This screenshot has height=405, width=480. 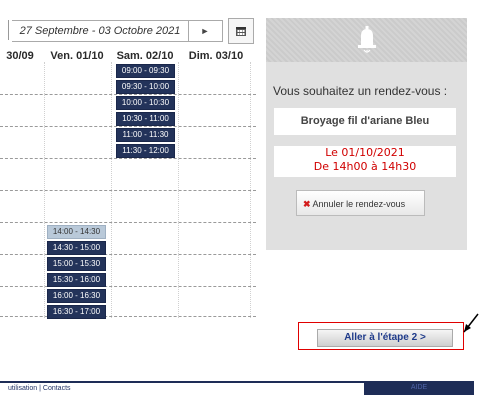 I want to click on time-slot-fri-1400-selected: 14:00 - 14:30, so click(x=76, y=232).